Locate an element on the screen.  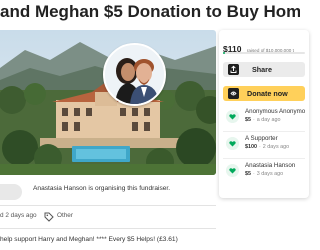
donor-meta: $5 · a day ago is located at coordinates (262, 120).